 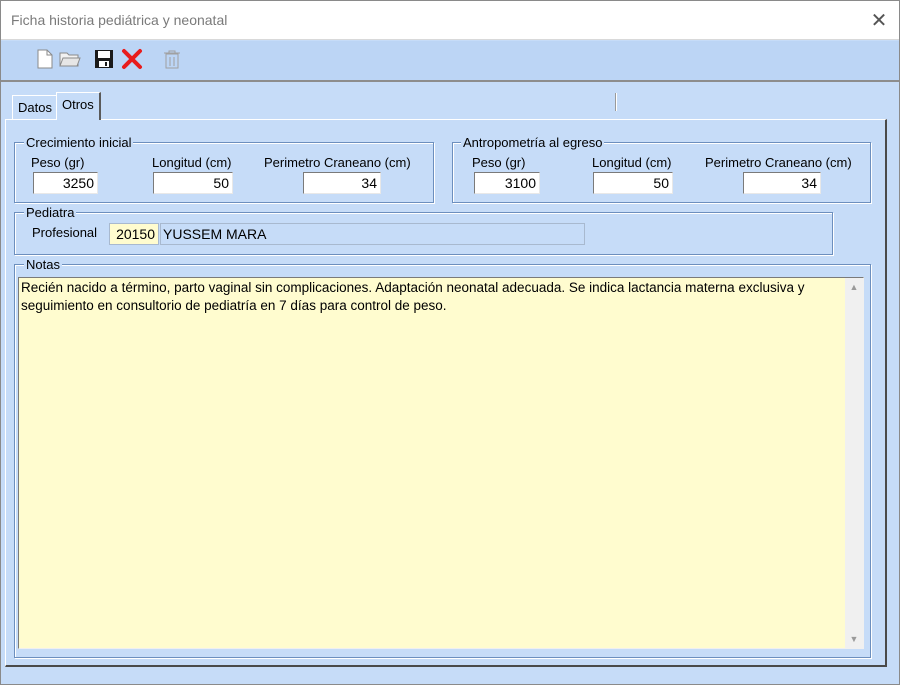 I want to click on scroll-up-icon: ▲, so click(x=854, y=287).